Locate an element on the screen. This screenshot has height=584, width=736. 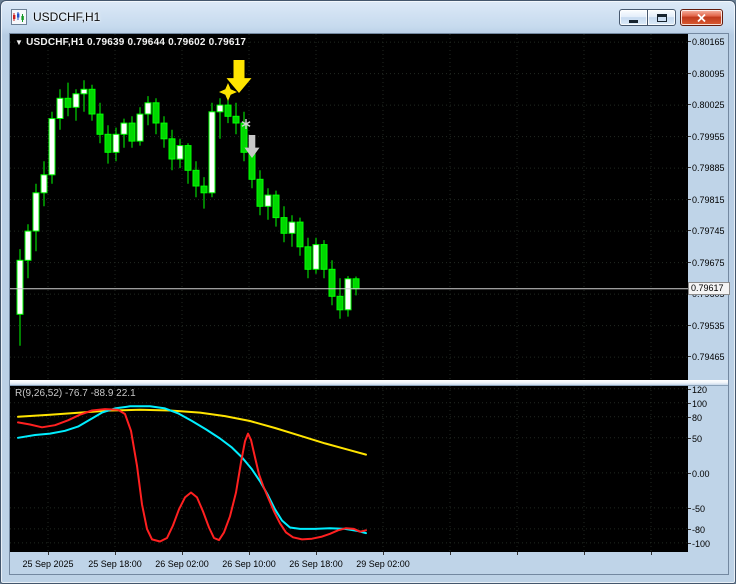
title-bar: USDCHF,H1 is located at coordinates (368, 17).